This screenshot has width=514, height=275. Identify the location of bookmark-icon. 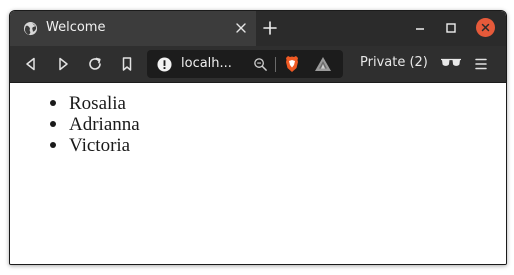
(127, 64).